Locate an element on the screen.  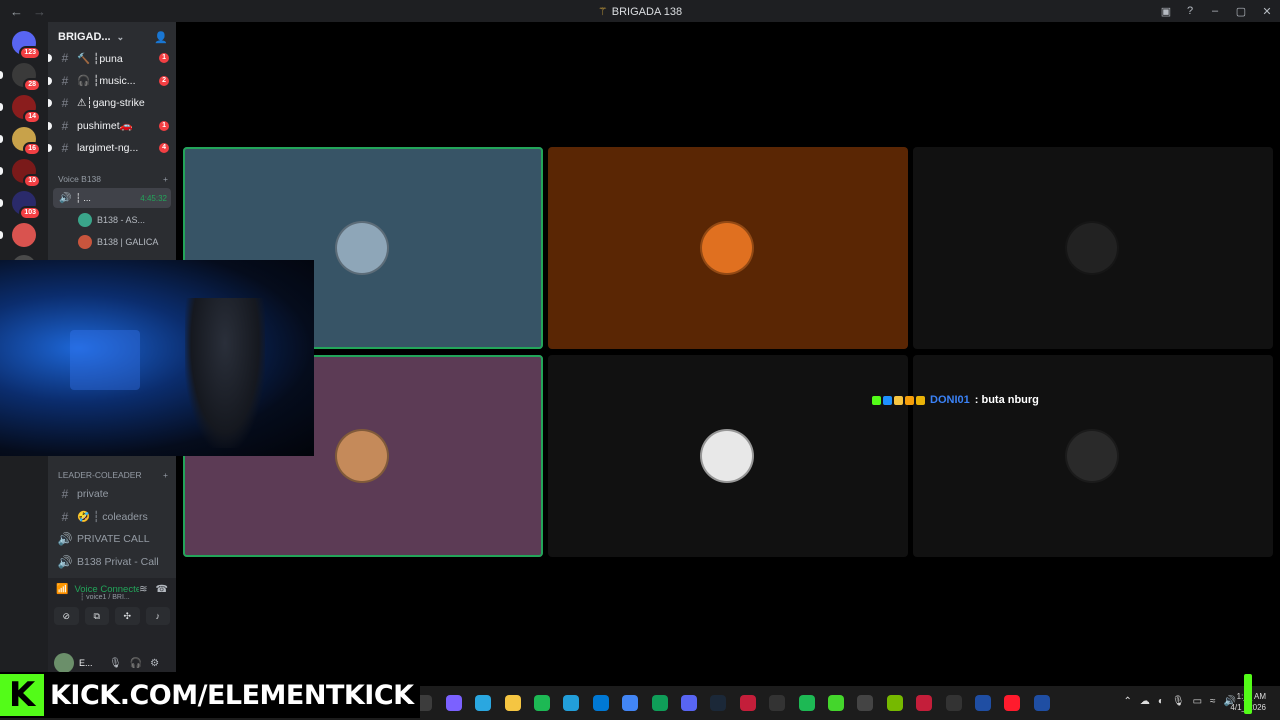
cloud-icon: ☁ is located at coordinates (1145, 701).